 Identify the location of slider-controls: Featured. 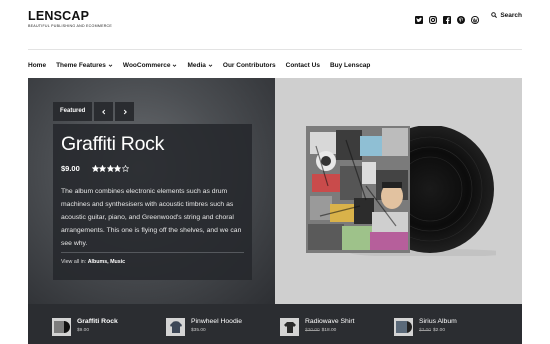
(94, 111).